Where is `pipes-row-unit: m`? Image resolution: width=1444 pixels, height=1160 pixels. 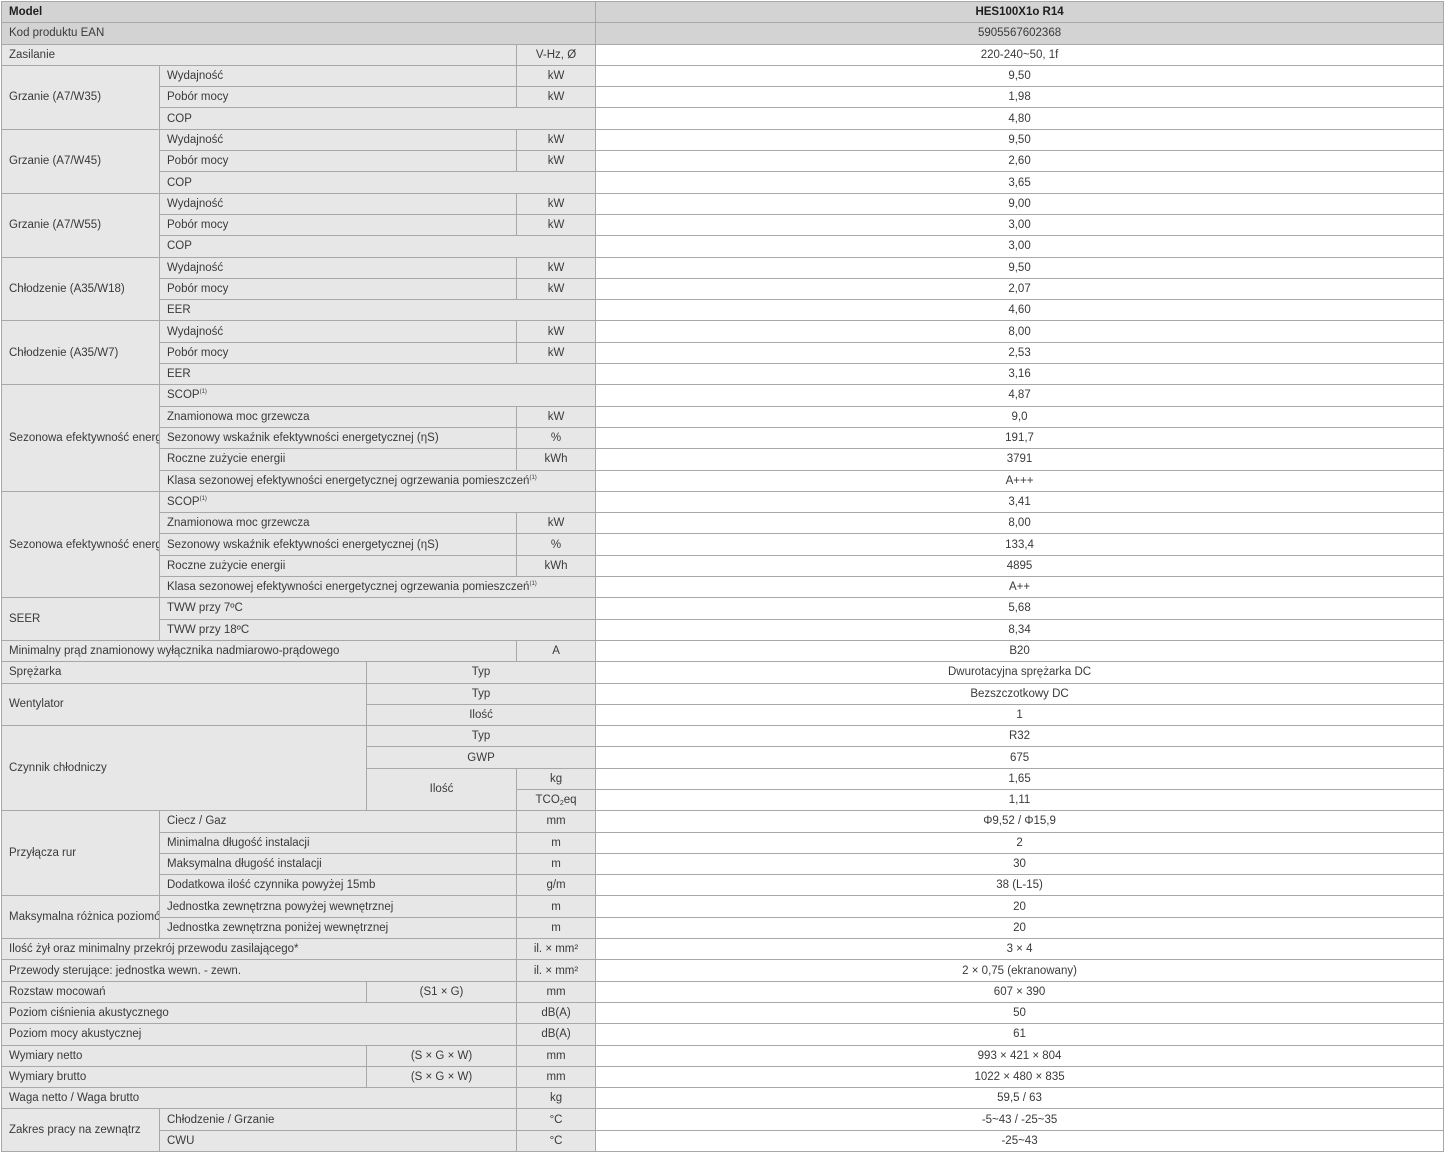
pipes-row-unit: m is located at coordinates (556, 842).